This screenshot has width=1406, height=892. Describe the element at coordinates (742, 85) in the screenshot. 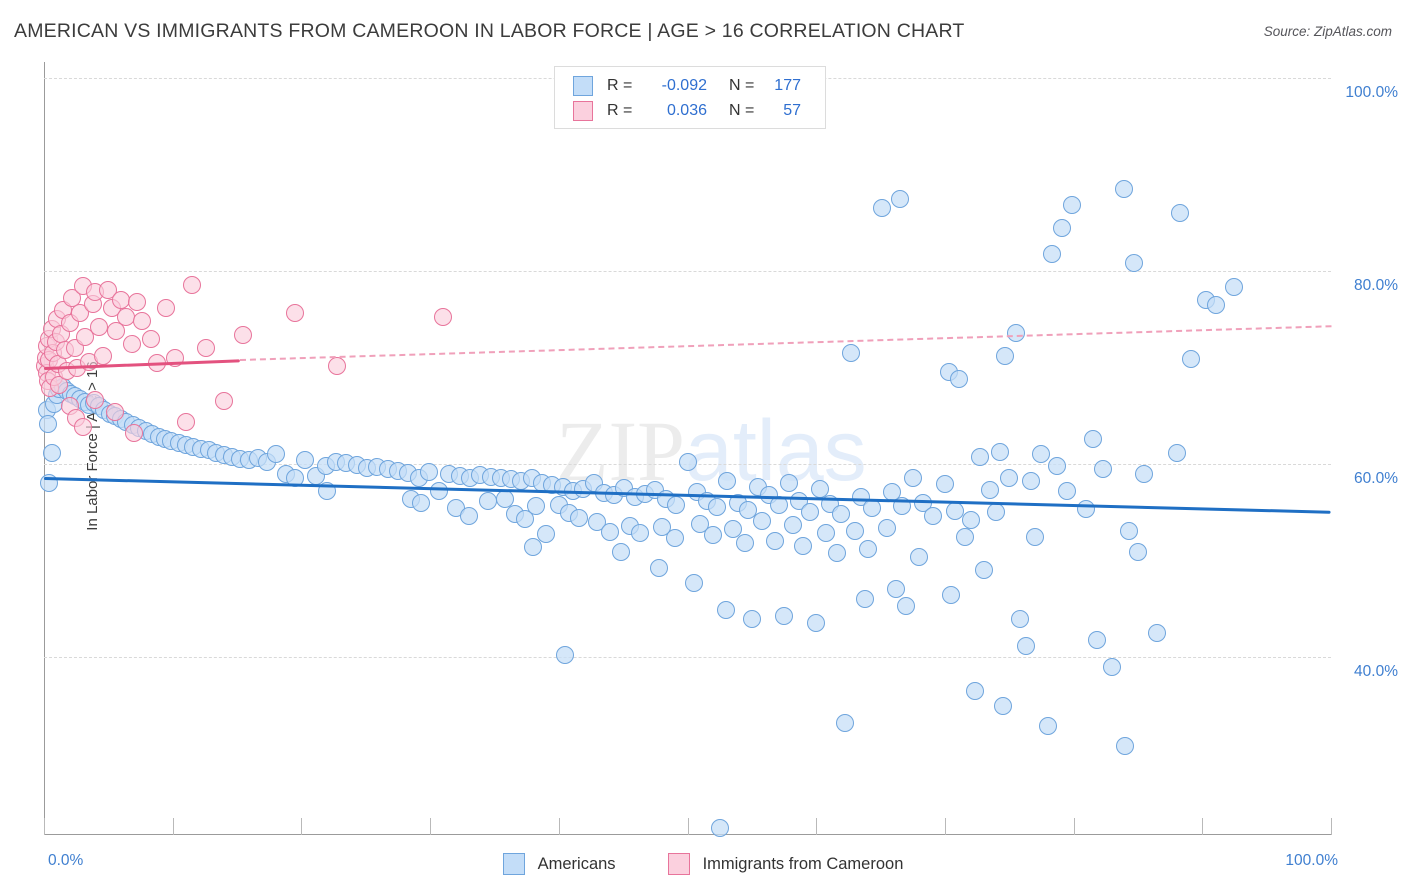

I see `n-label-americans: N =` at that location.